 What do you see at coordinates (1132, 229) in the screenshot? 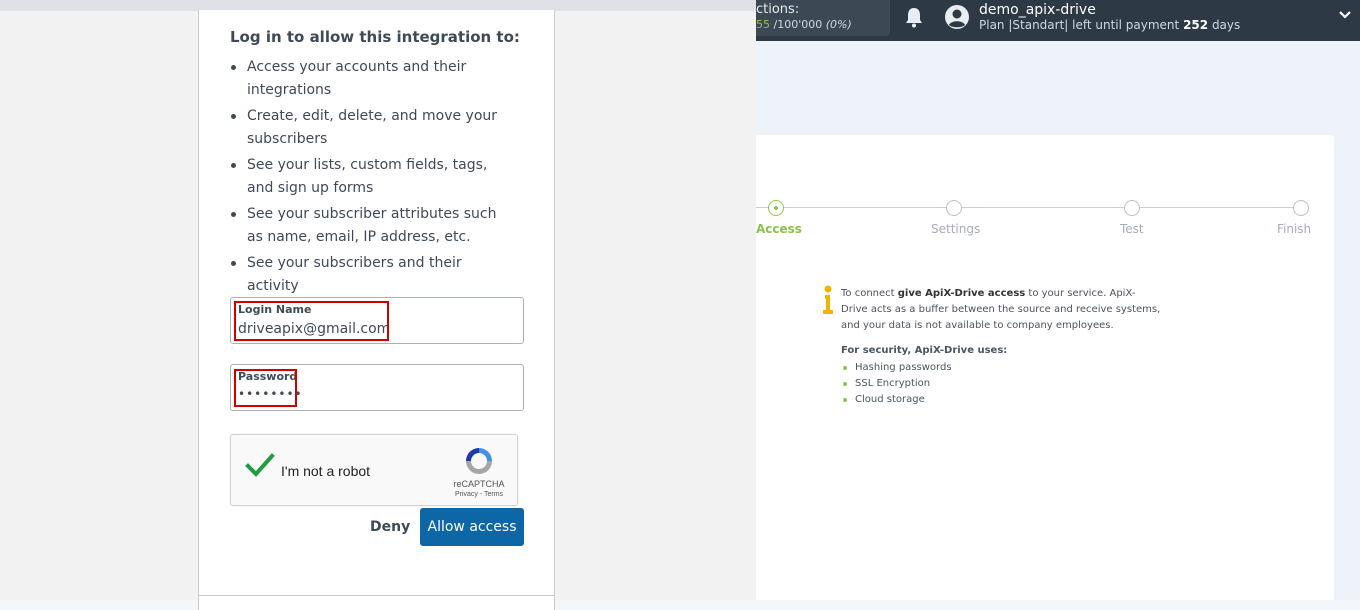
I see `step-label-test: Test` at bounding box center [1132, 229].